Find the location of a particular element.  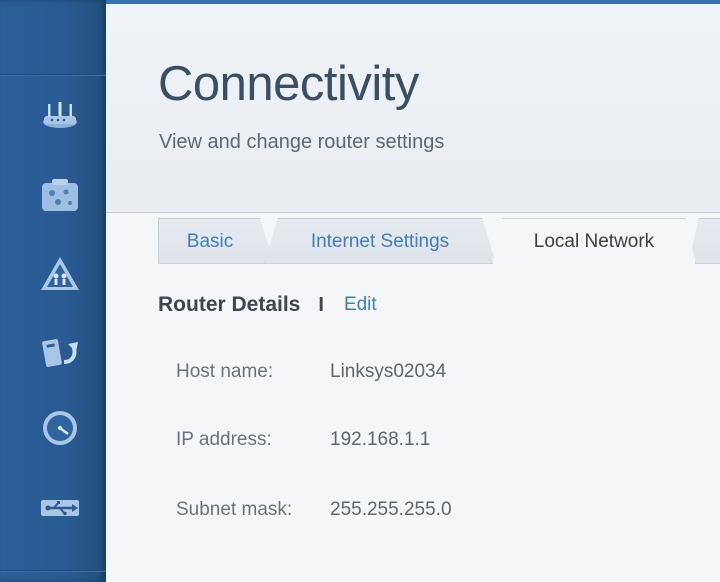

detail-row-ip-address: IP address: 192.168.1.1 is located at coordinates (303, 440).